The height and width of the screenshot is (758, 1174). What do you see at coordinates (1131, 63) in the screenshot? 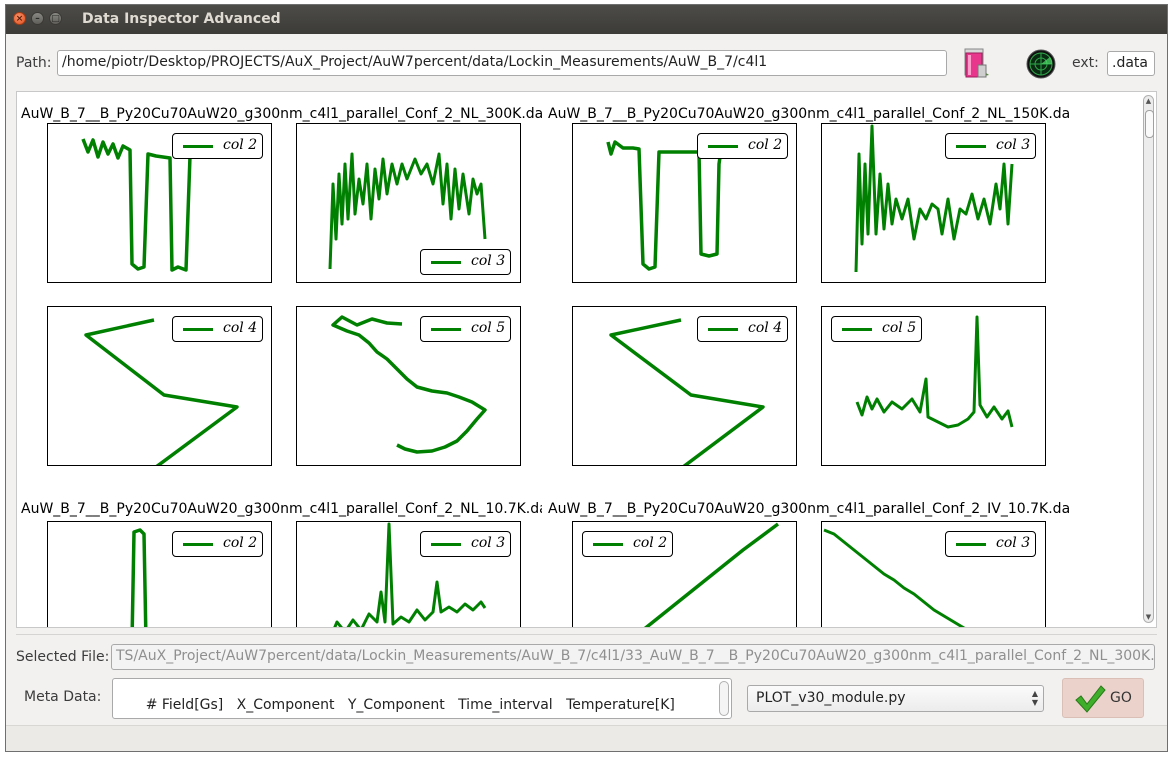
I see `ext-input: .data` at bounding box center [1131, 63].